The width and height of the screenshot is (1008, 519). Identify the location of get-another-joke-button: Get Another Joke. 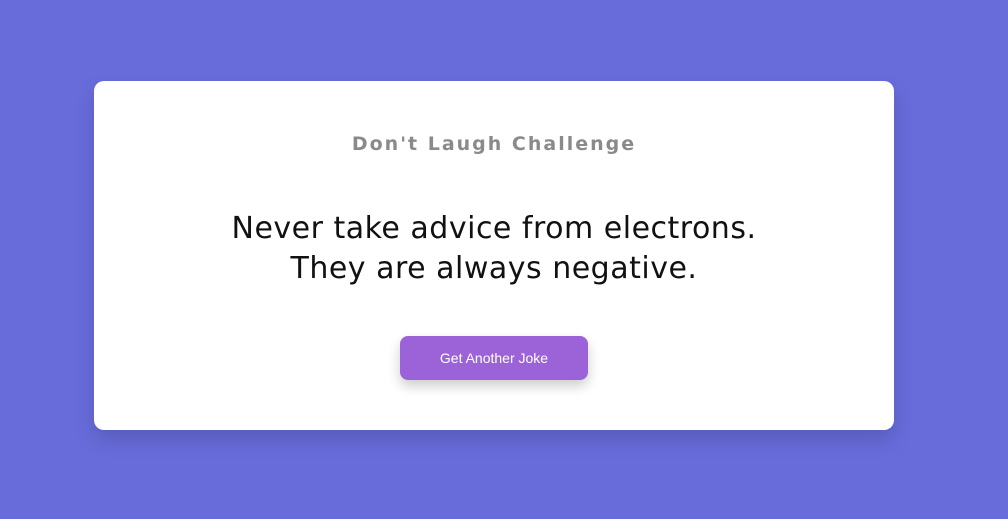
(494, 358).